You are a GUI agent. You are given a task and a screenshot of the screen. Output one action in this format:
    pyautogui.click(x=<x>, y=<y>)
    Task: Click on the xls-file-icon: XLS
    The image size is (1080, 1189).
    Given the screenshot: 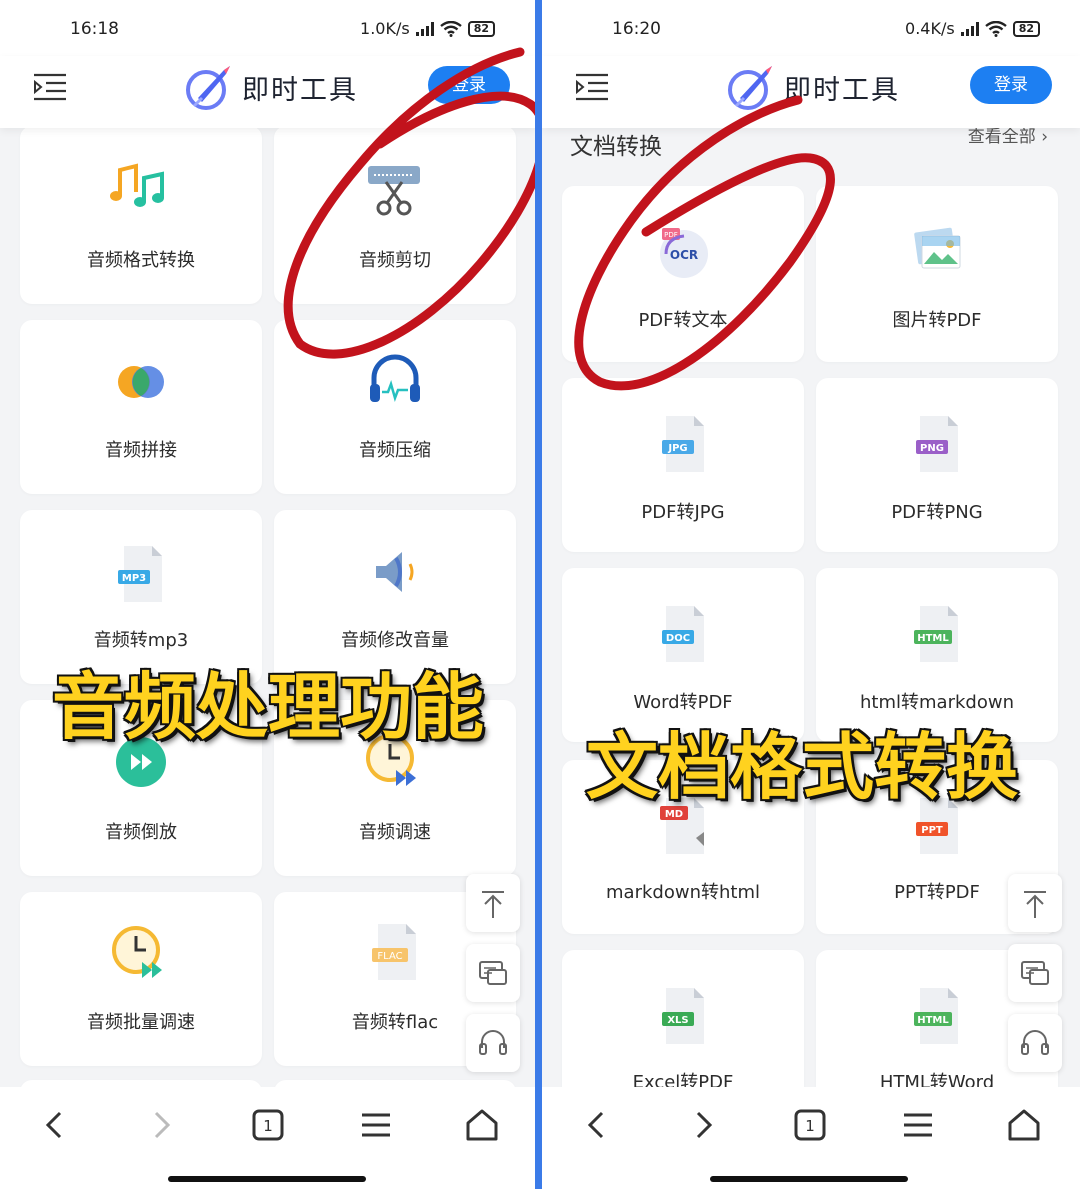 What is the action you would take?
    pyautogui.click(x=683, y=1016)
    